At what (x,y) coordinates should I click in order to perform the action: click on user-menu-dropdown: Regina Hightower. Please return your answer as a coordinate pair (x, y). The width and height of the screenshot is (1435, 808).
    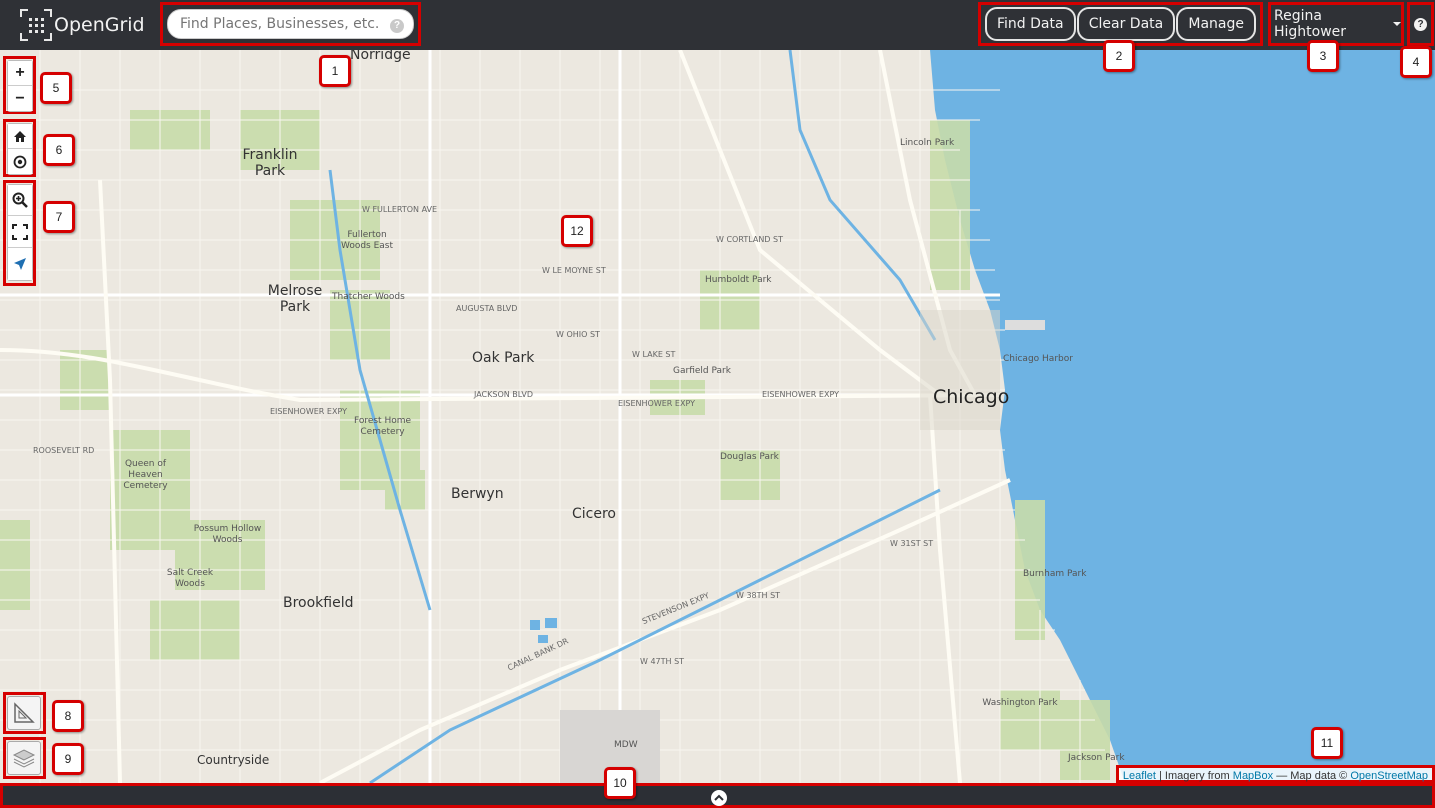
    Looking at the image, I should click on (1336, 24).